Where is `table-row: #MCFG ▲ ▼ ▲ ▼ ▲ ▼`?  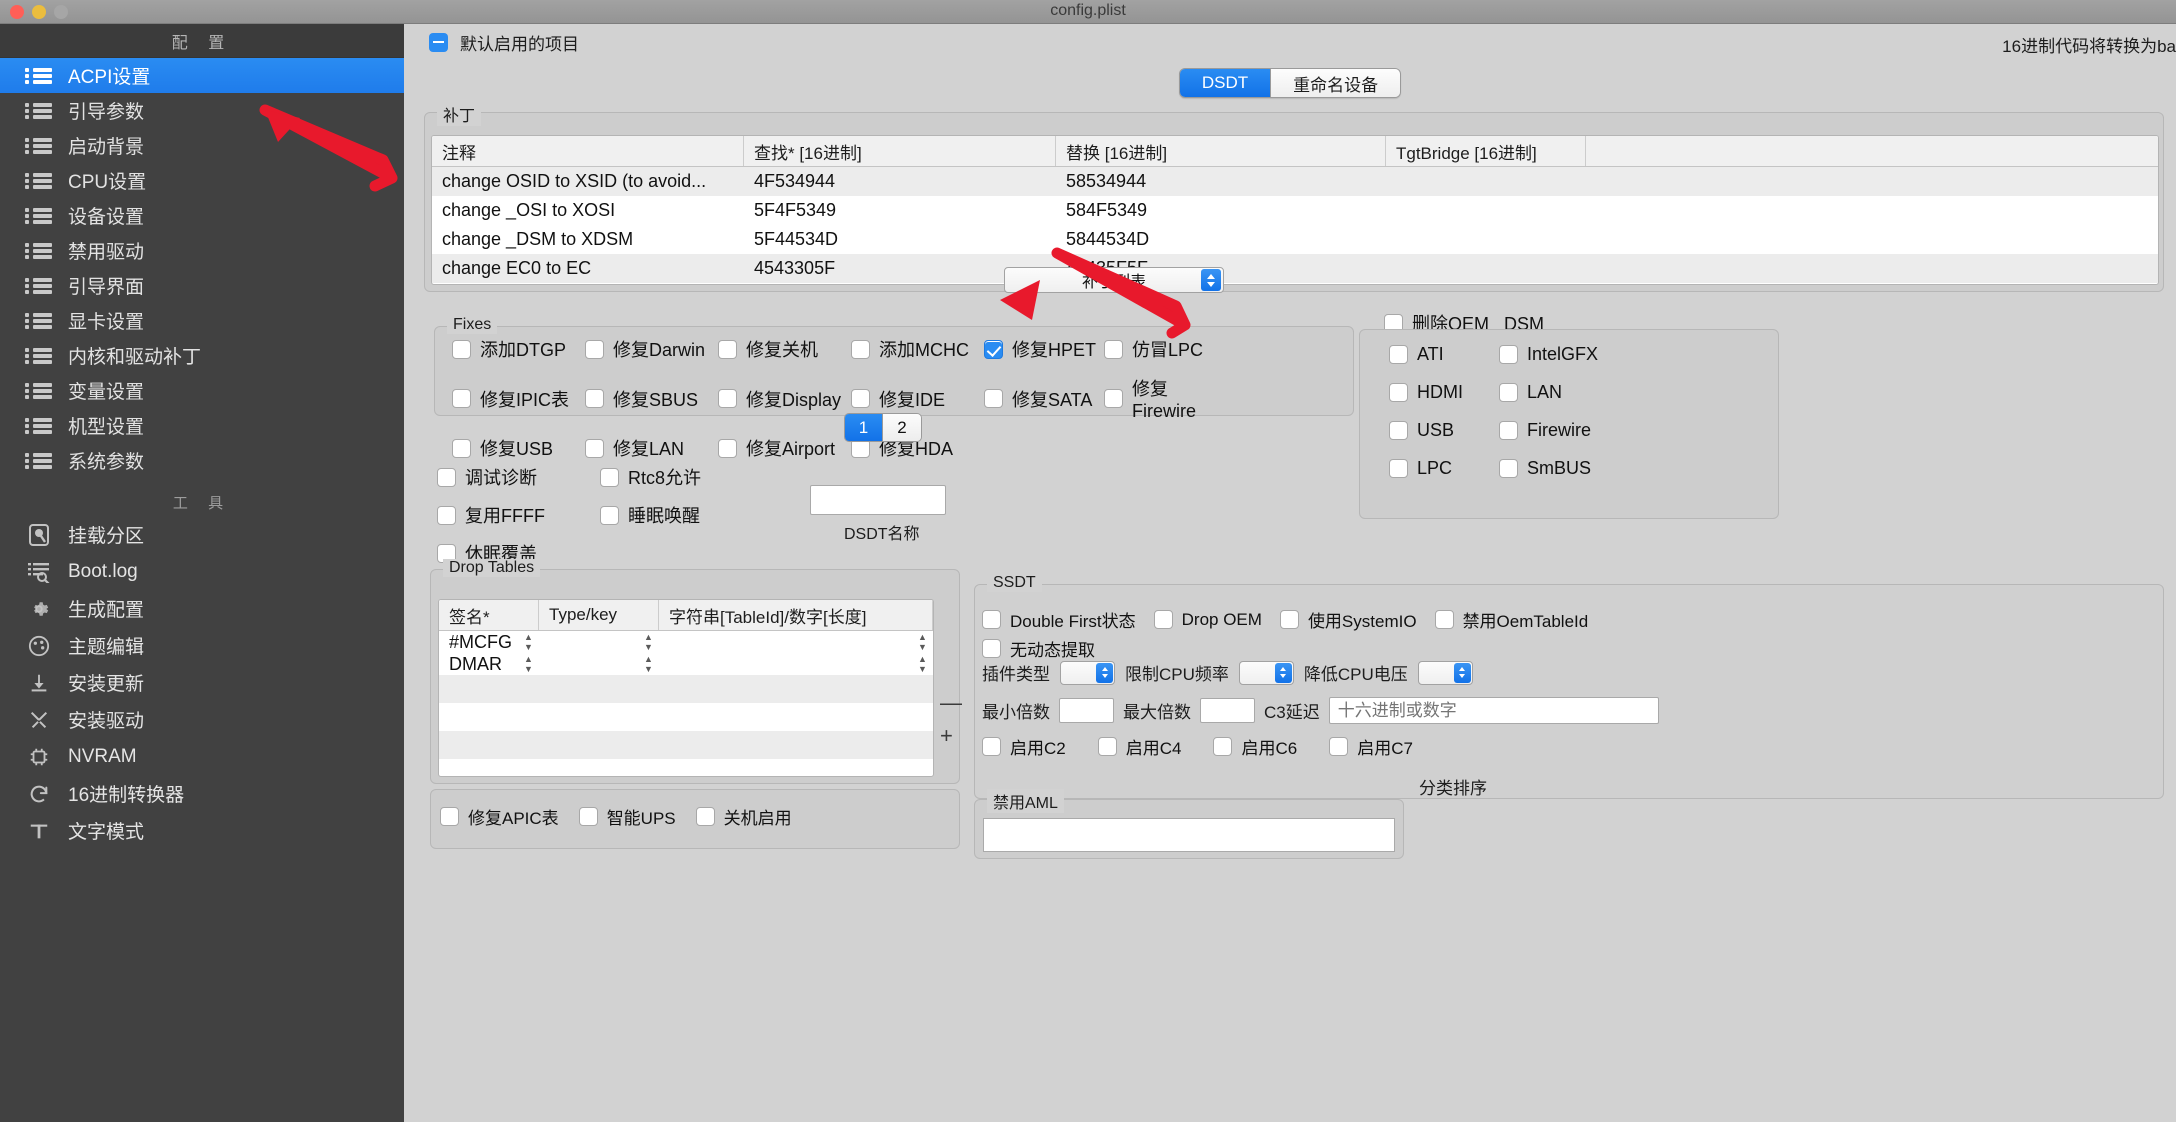 table-row: #MCFG ▲ ▼ ▲ ▼ ▲ ▼ is located at coordinates (686, 642).